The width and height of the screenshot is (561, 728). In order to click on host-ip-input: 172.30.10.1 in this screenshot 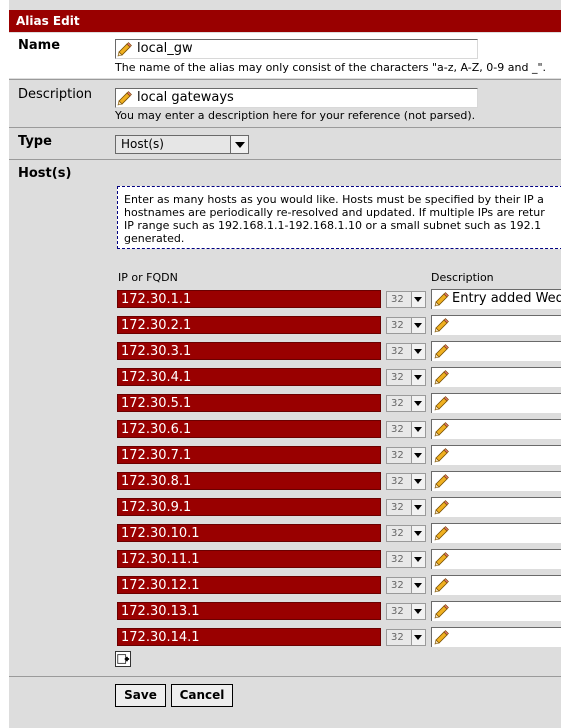, I will do `click(249, 533)`.